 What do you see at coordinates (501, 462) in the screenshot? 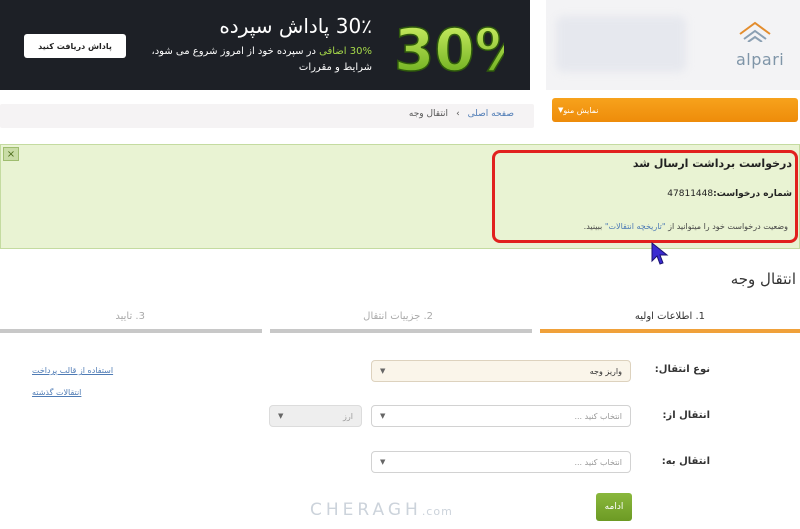
I see `transfer-to-select: انتخاب کنید ... ▼` at bounding box center [501, 462].